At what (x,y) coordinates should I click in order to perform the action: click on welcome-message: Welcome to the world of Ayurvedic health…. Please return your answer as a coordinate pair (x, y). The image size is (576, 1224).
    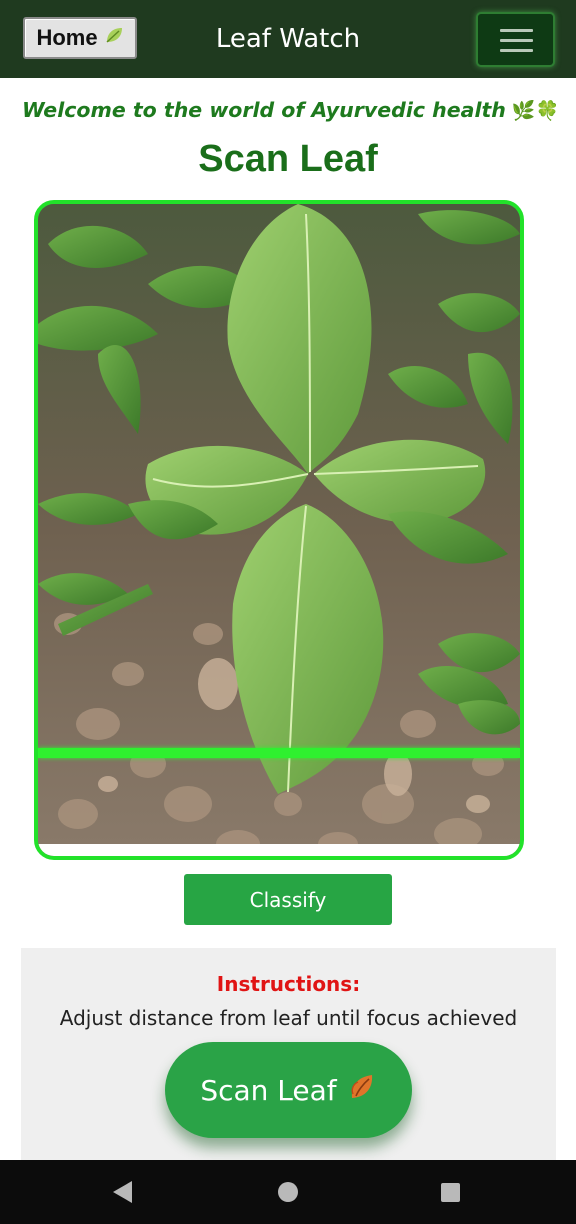
    Looking at the image, I should click on (292, 110).